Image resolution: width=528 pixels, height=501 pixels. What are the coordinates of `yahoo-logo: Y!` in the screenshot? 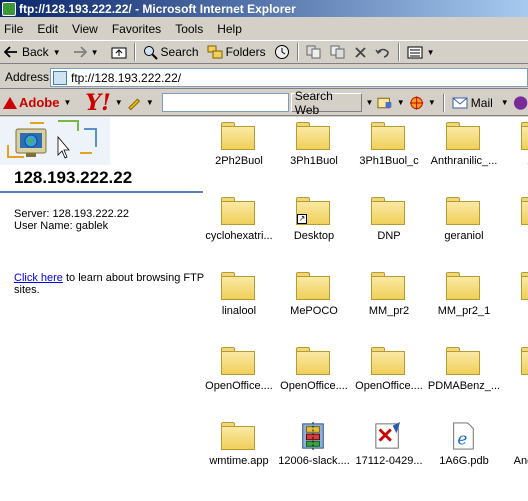 It's located at (97, 103).